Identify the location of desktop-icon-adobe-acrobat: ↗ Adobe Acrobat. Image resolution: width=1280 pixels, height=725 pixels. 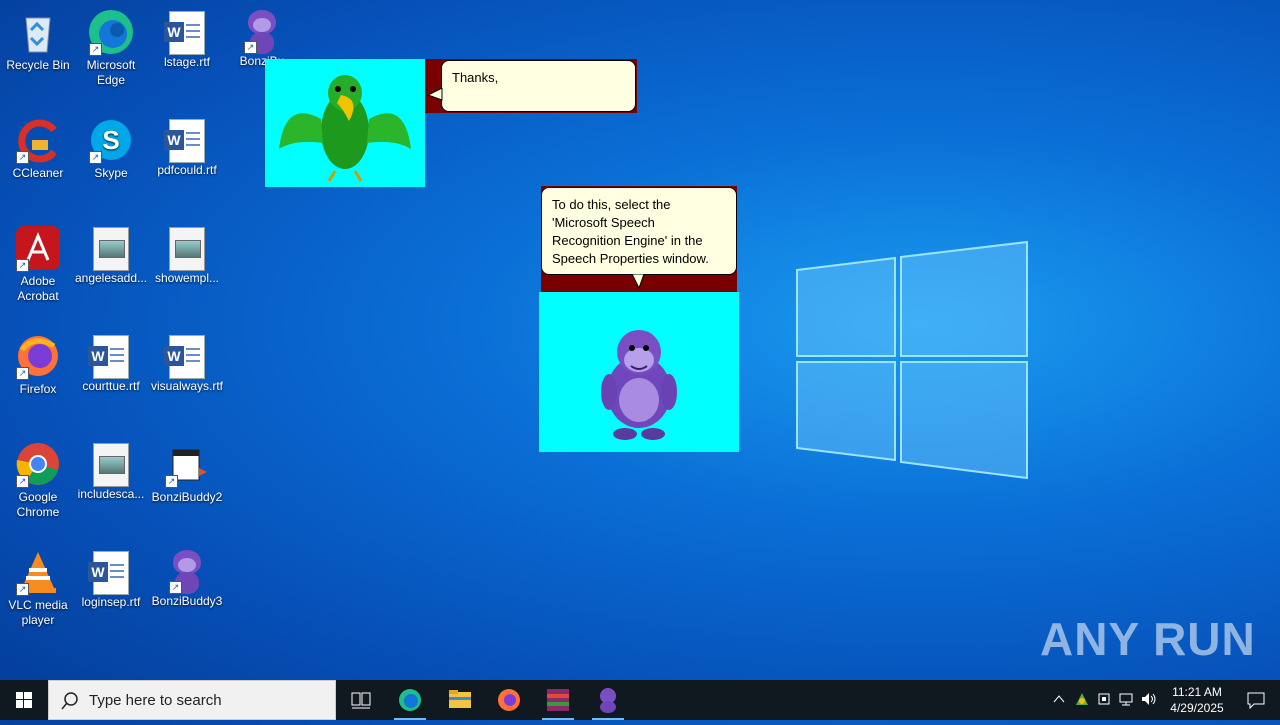
(38, 264).